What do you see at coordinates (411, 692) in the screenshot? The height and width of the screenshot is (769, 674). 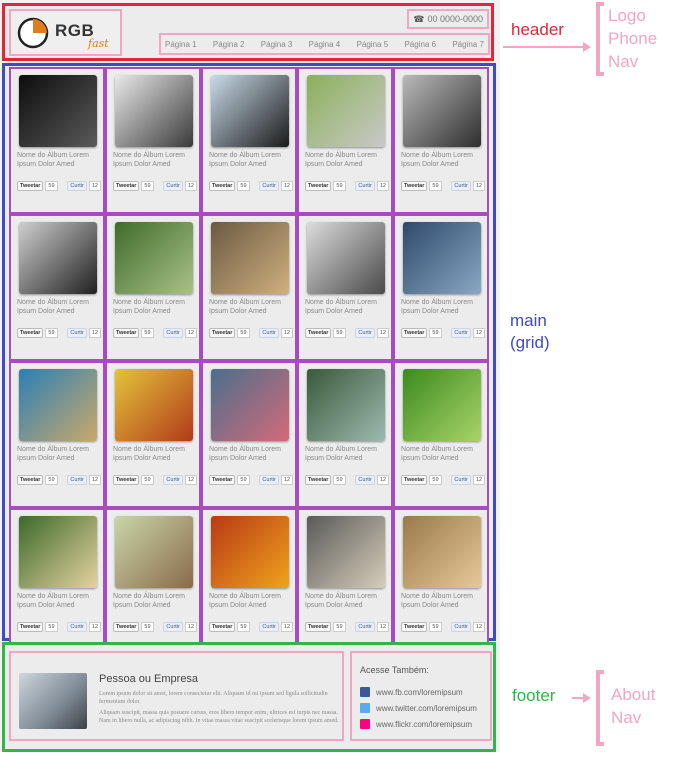 I see `footer-link-facebook: www.fb.com/loremipsum` at bounding box center [411, 692].